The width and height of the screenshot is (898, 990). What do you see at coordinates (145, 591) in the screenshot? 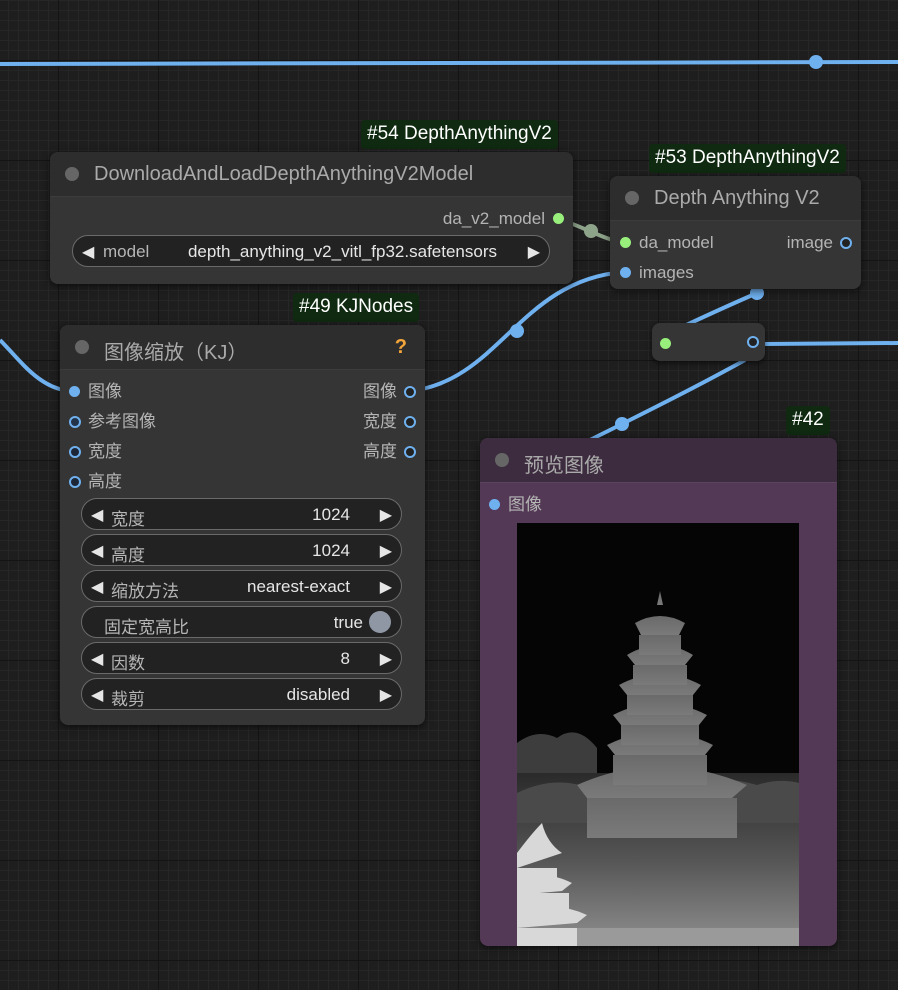
I see `widget-label: 缩放方法` at bounding box center [145, 591].